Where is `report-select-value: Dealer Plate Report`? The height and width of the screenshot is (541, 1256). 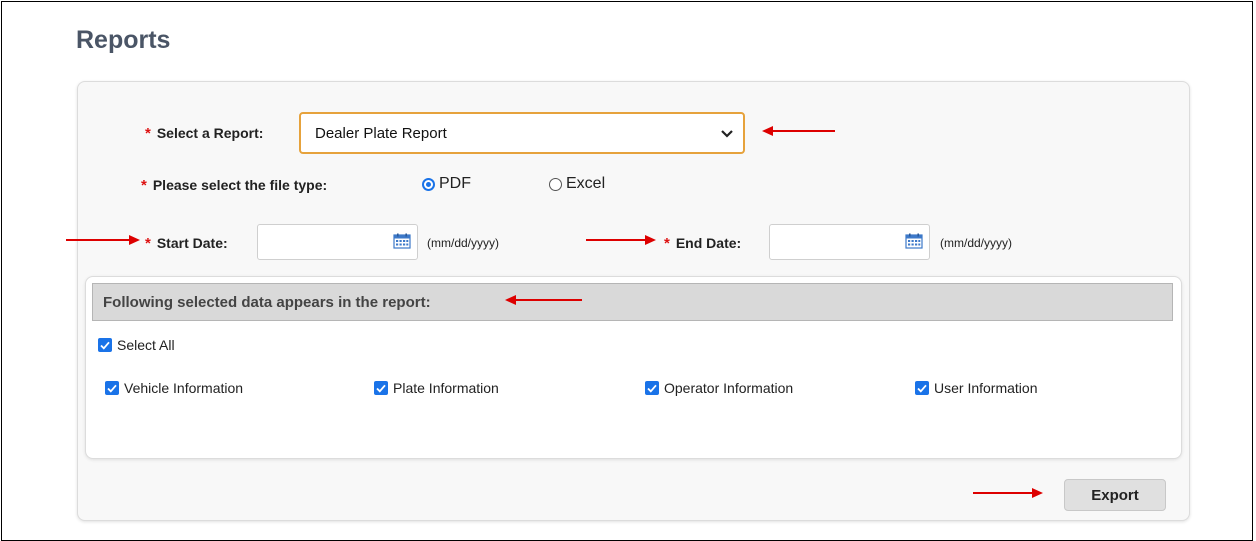
report-select-value: Dealer Plate Report is located at coordinates (381, 133).